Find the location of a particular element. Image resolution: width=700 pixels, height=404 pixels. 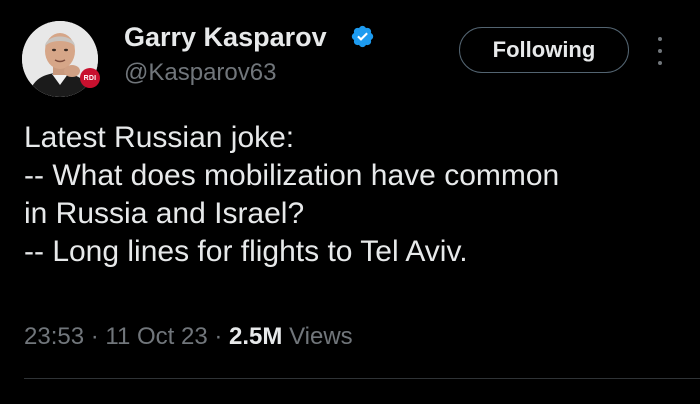

tweet-time: 23:53 is located at coordinates (54, 336).